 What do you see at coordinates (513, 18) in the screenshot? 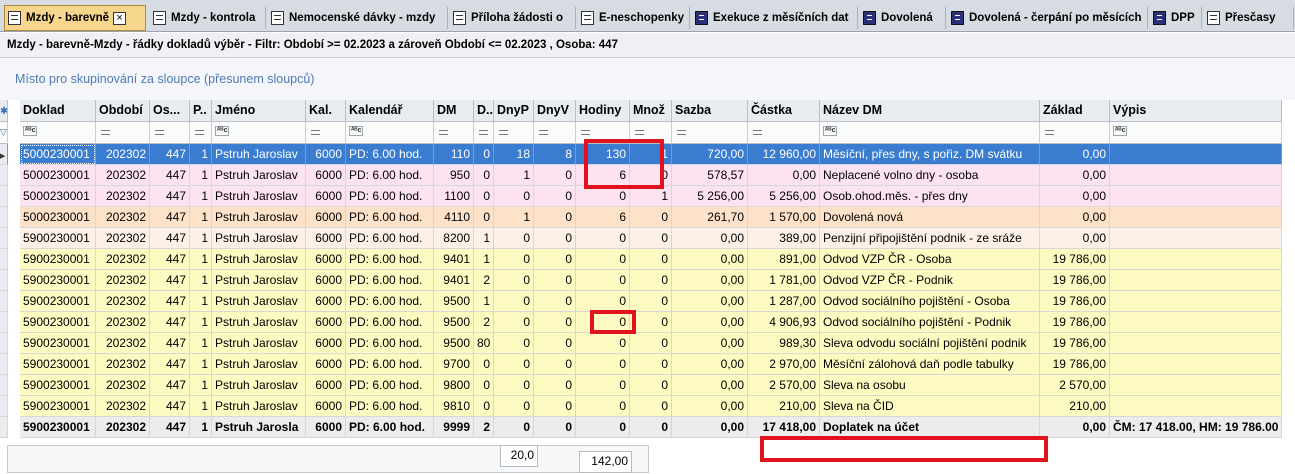
I see `tab-4: Příloha žádosti o` at bounding box center [513, 18].